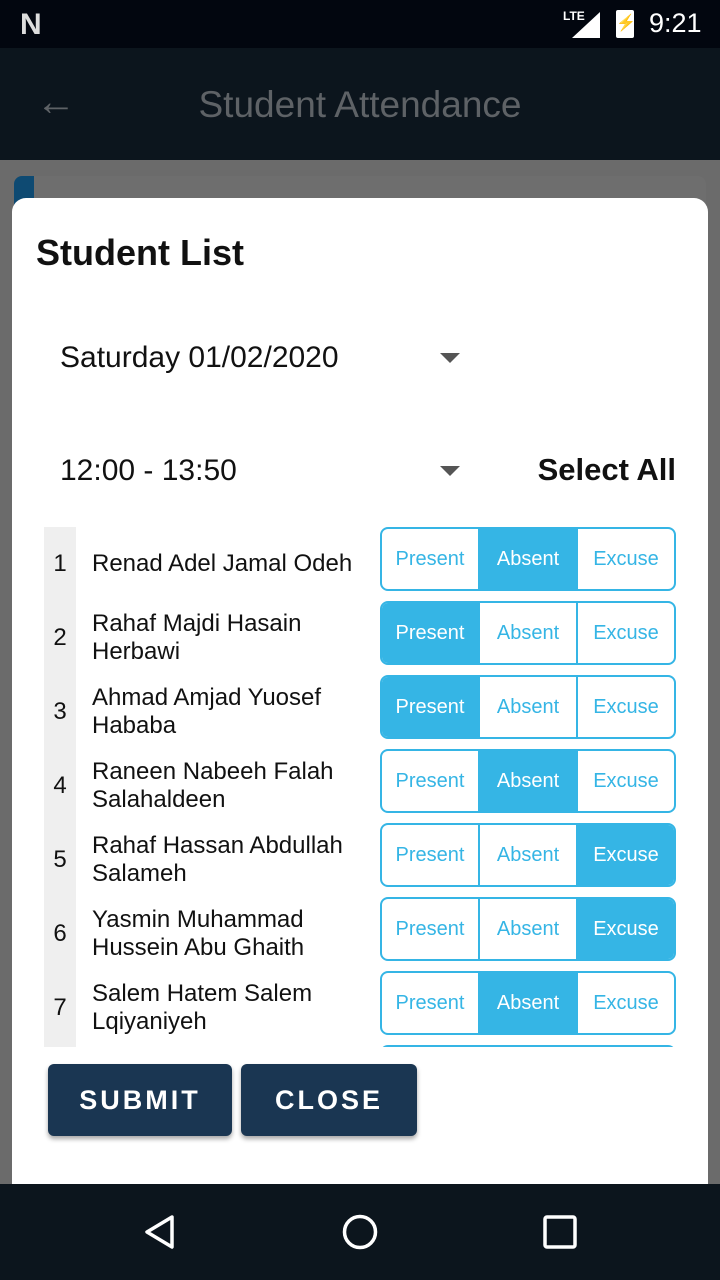 This screenshot has height=1280, width=720. Describe the element at coordinates (60, 1008) in the screenshot. I see `student-number: 7` at that location.